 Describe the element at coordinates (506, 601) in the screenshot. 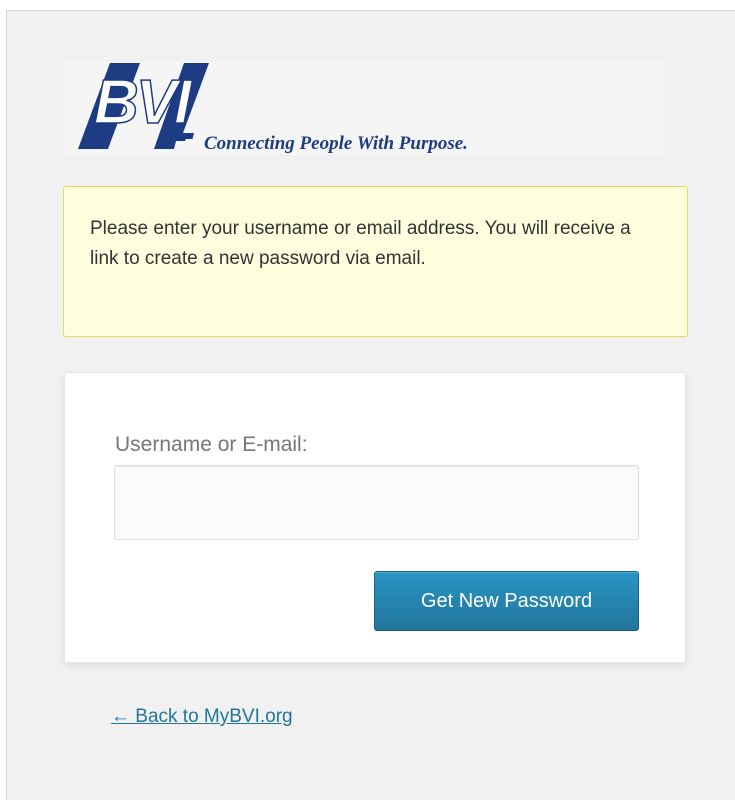

I see `get-new-password-button: Get New Password` at that location.